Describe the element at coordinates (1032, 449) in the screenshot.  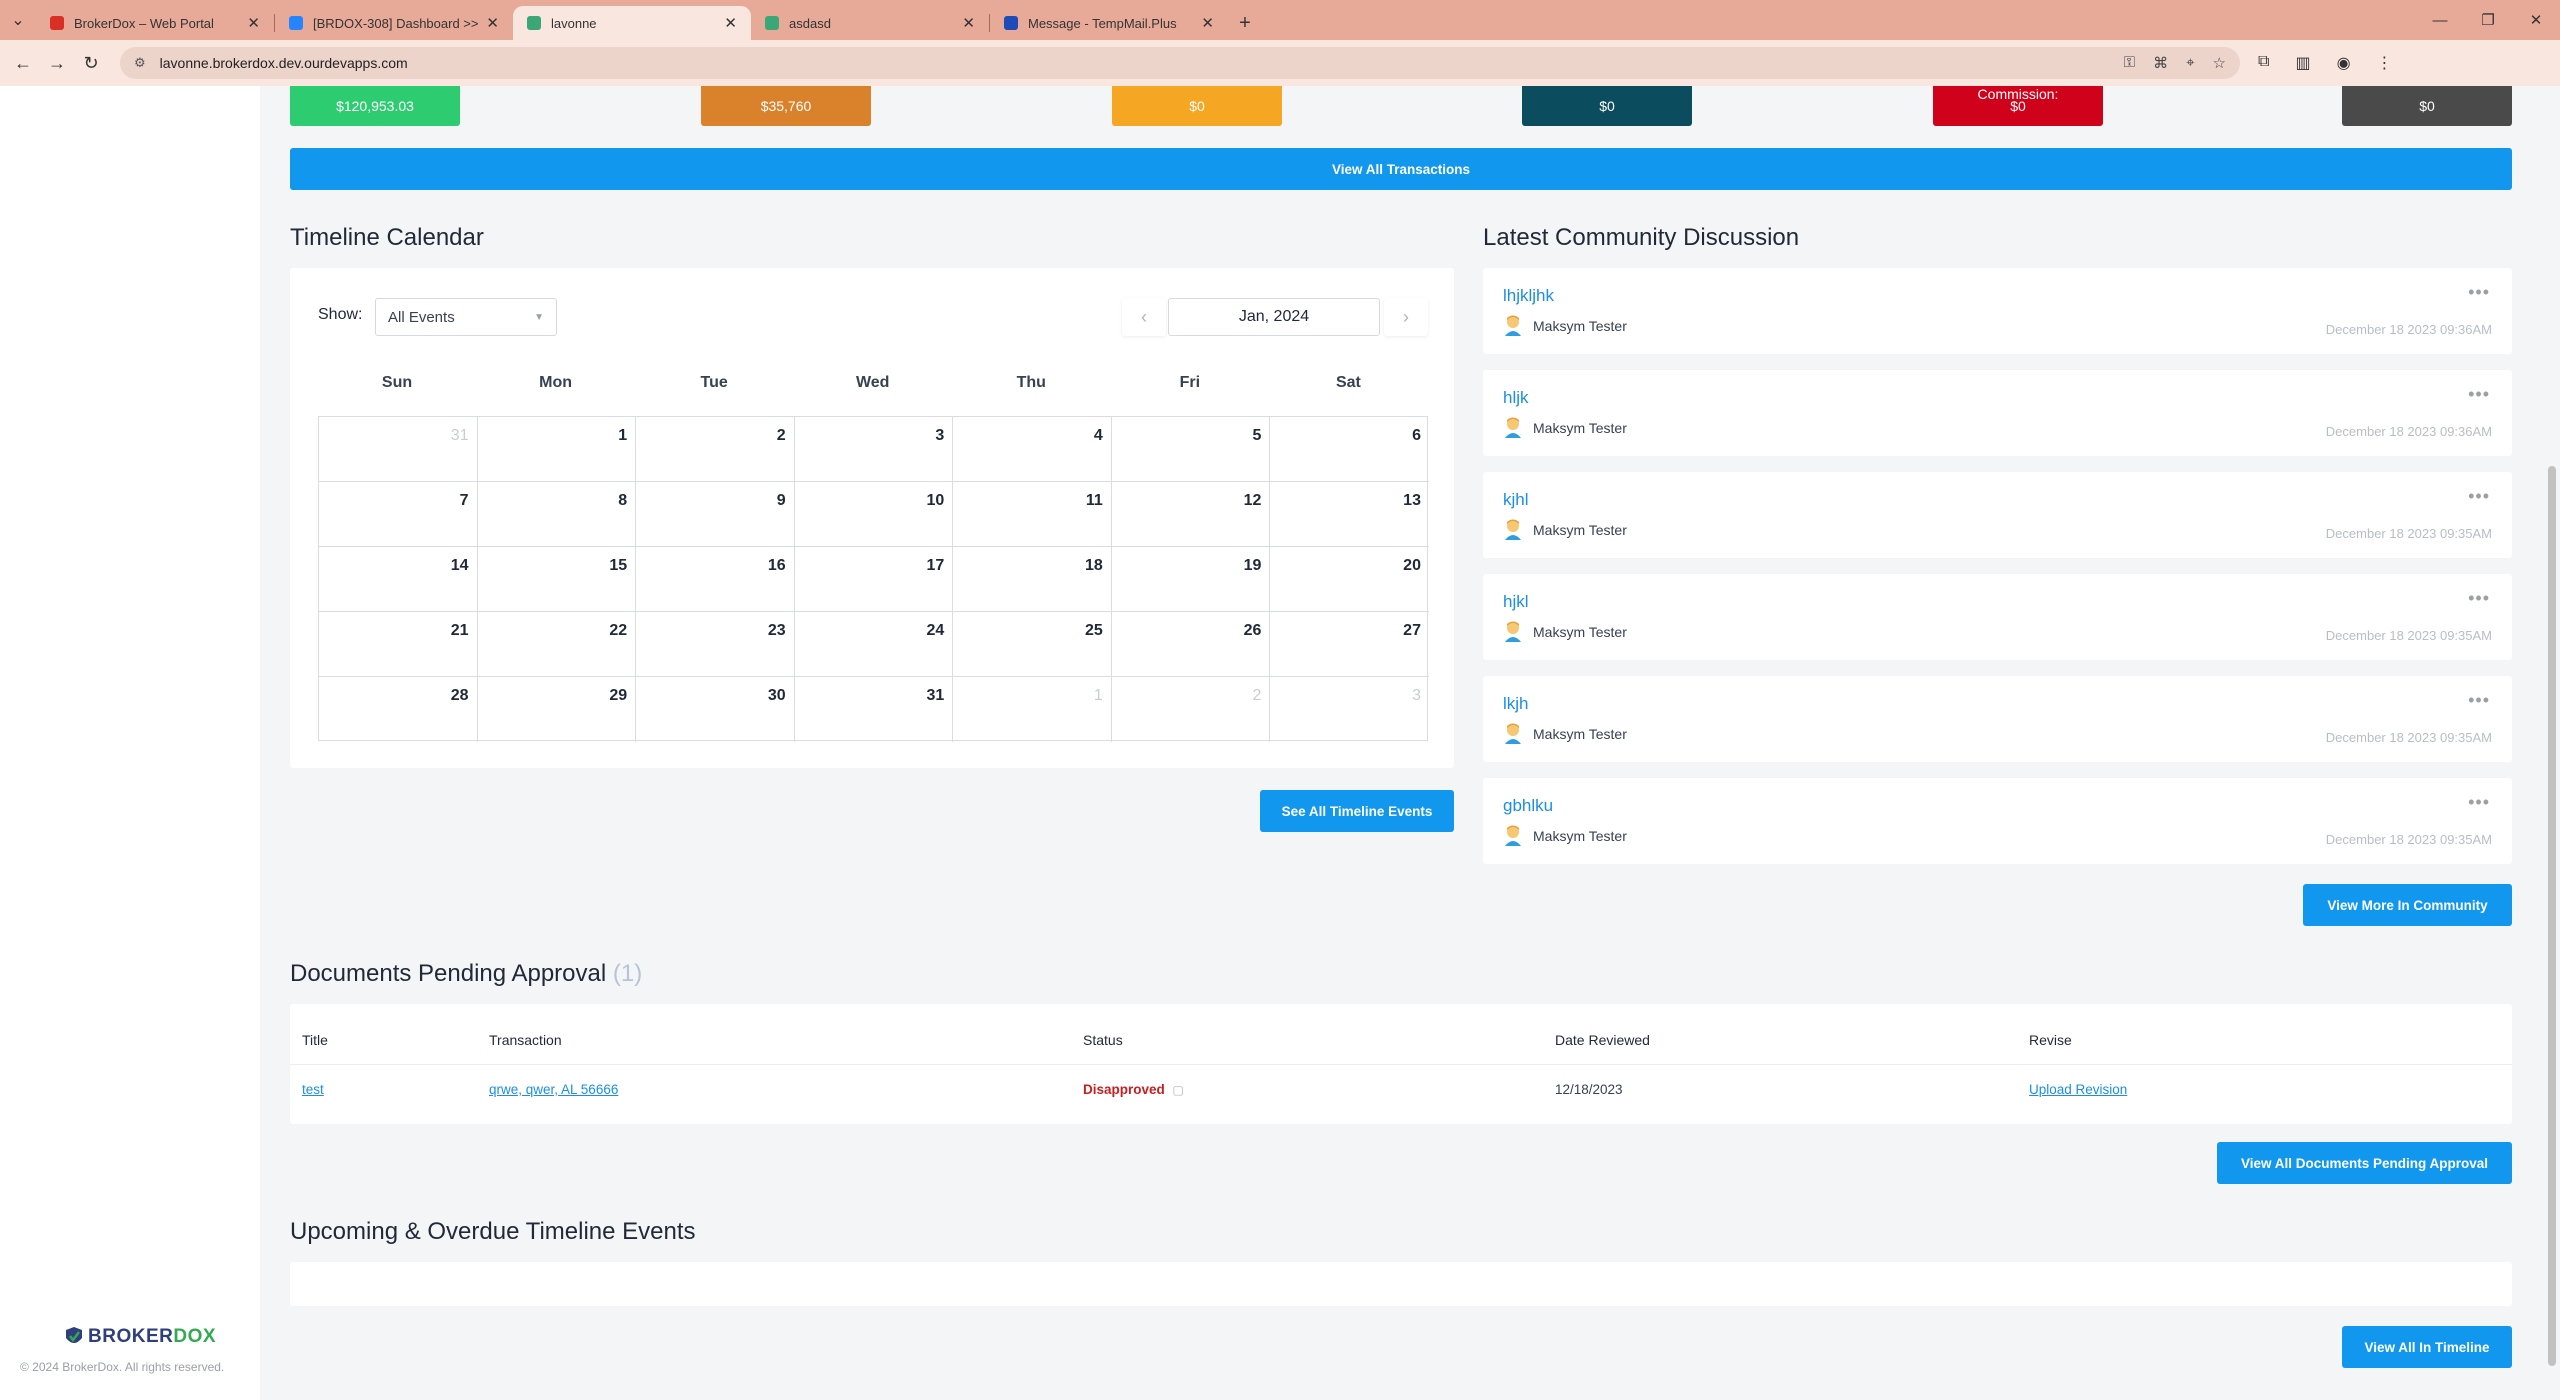
I see `calendar-day-cell: 4` at that location.